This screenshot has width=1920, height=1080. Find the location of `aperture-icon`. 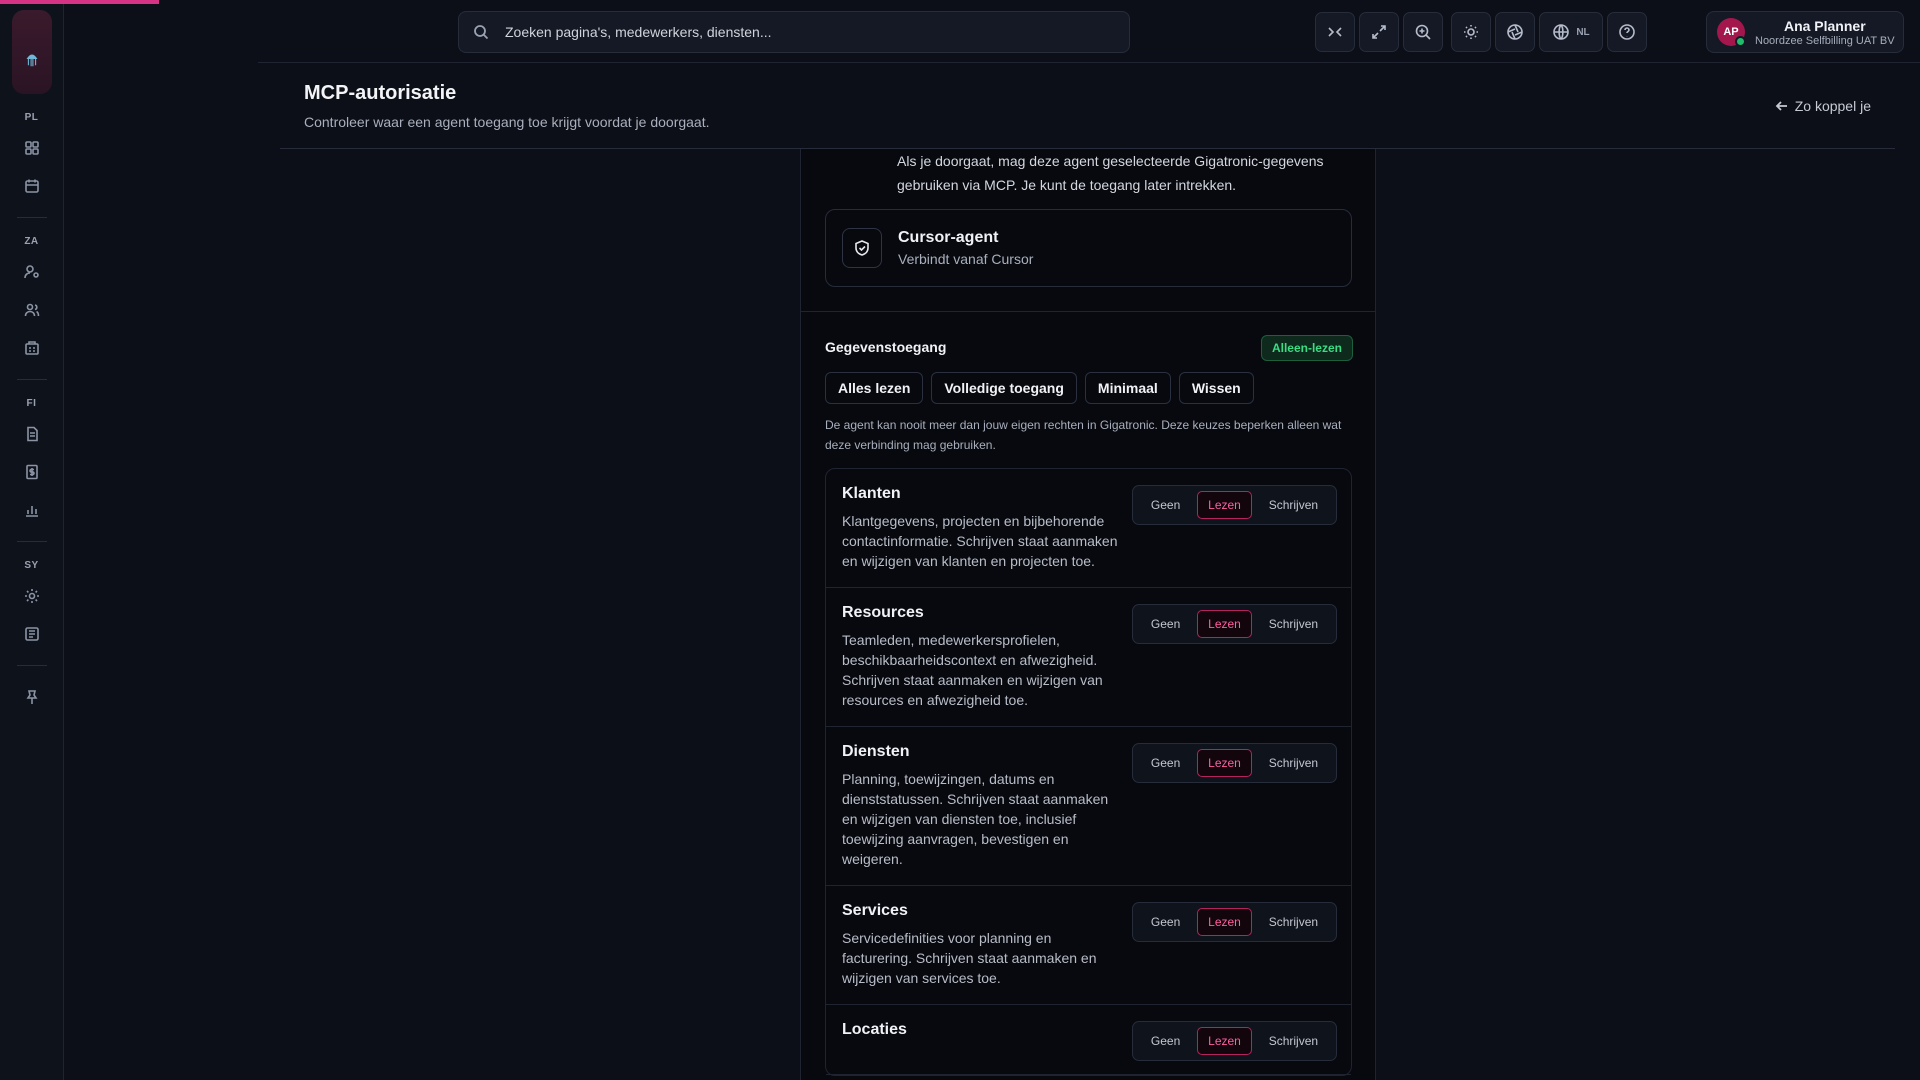

aperture-icon is located at coordinates (1515, 32).